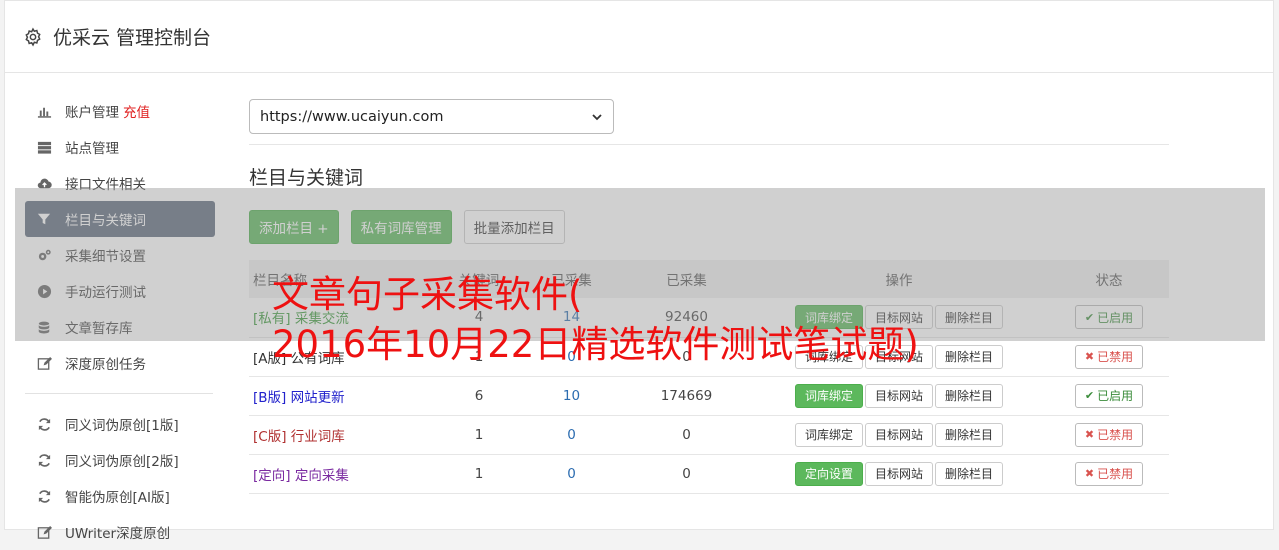 Image resolution: width=1279 pixels, height=550 pixels. What do you see at coordinates (595, 320) in the screenshot?
I see `watermark-text: 文章句子采集软件( 2016年10月22日精选软件测试笔试题)` at bounding box center [595, 320].